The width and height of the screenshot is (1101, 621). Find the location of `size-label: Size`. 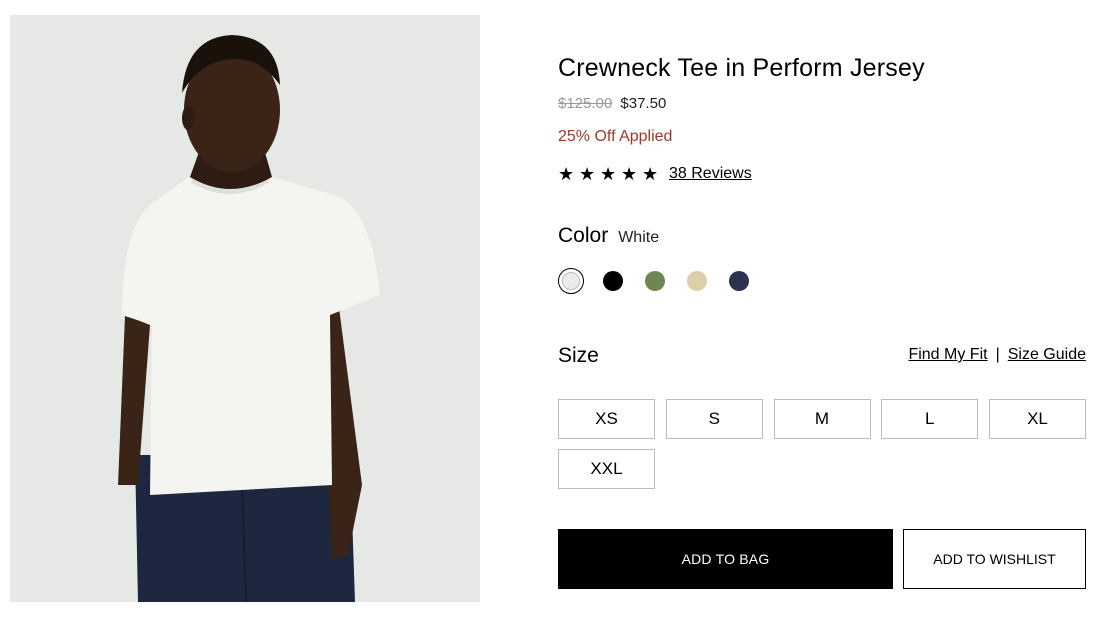

size-label: Size is located at coordinates (578, 355).